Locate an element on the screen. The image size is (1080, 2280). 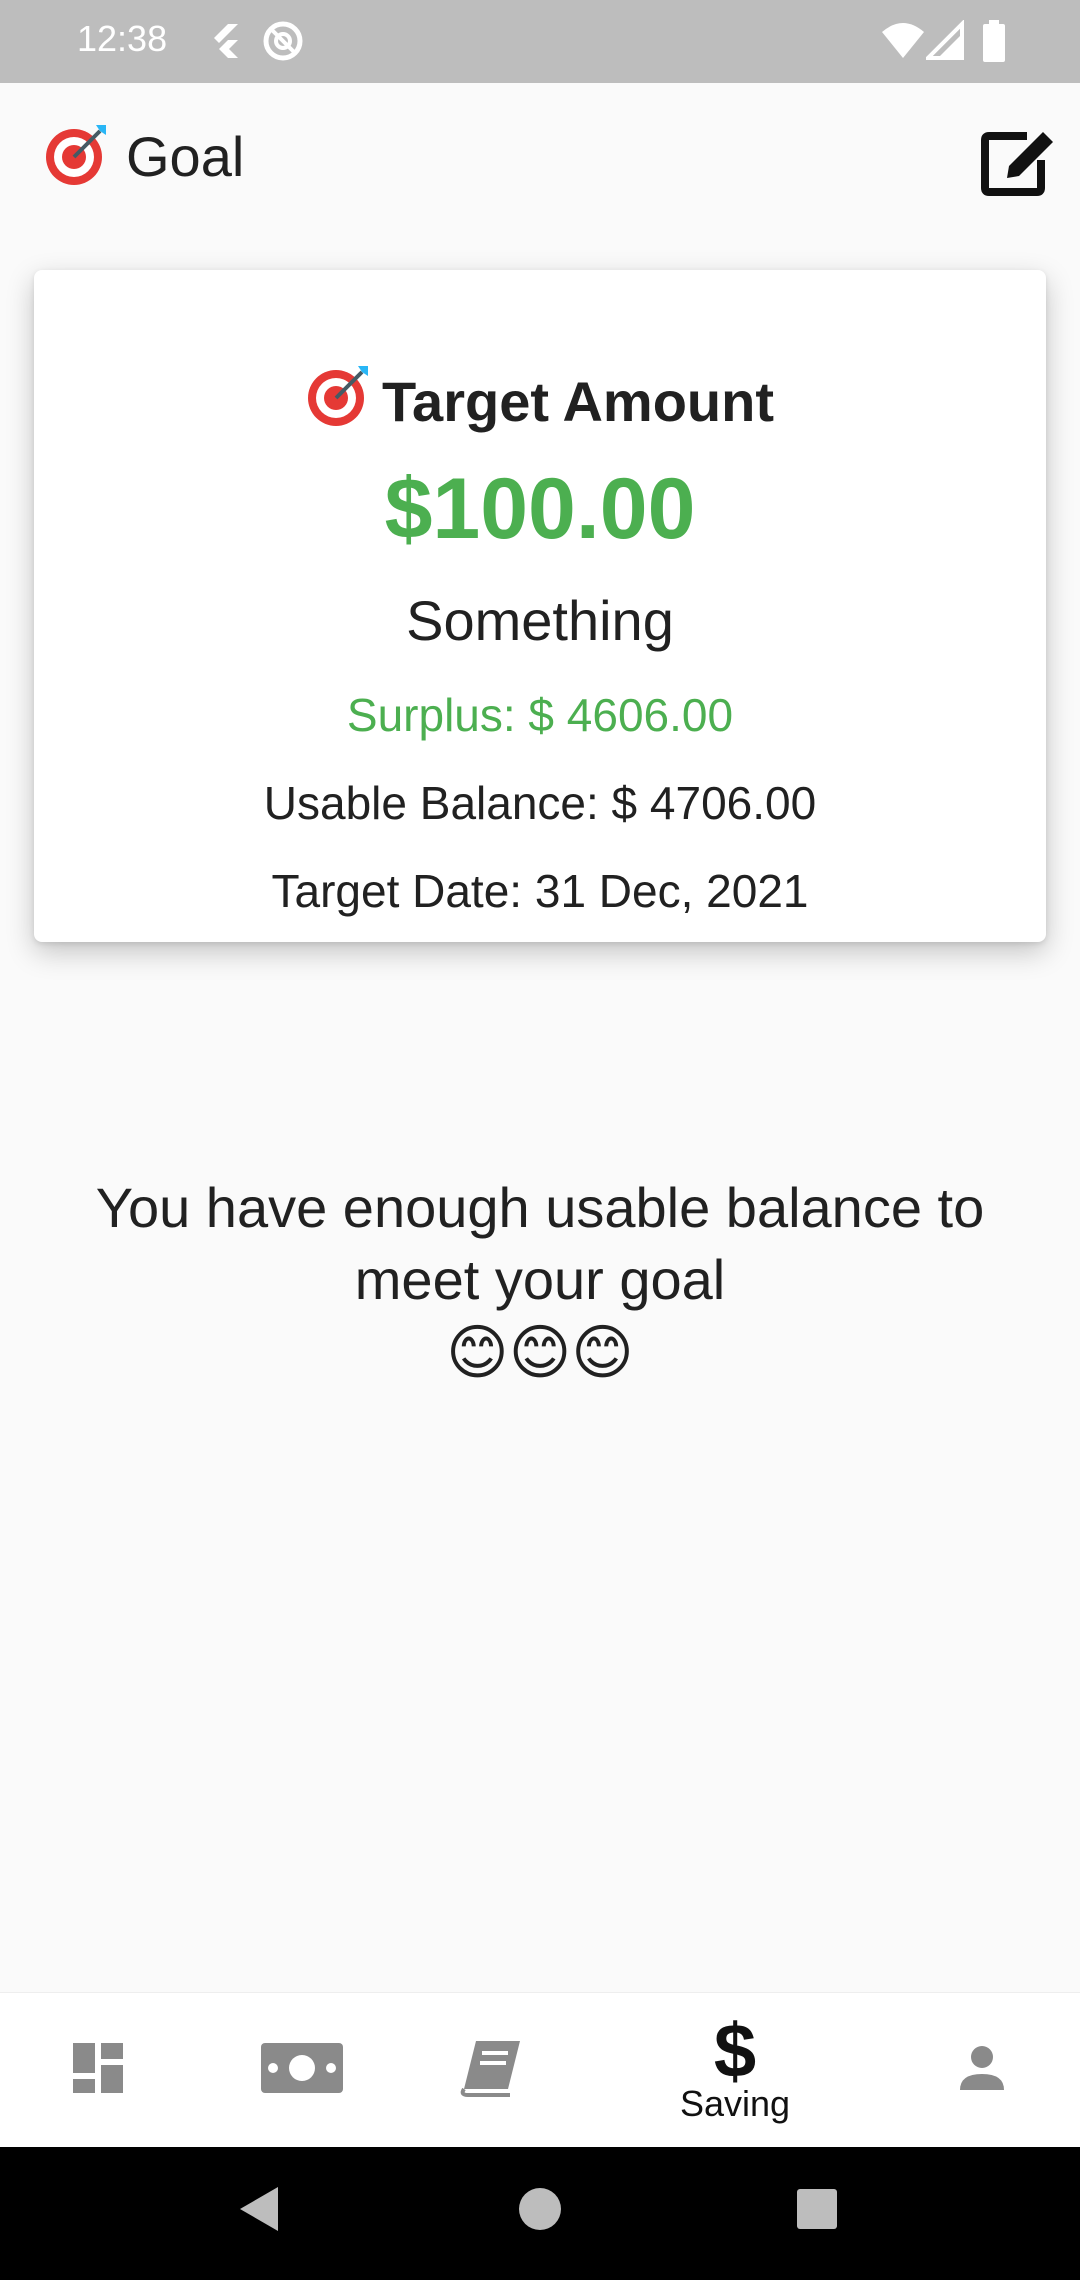
nav-item-saving: $ Saving is located at coordinates (735, 2070).